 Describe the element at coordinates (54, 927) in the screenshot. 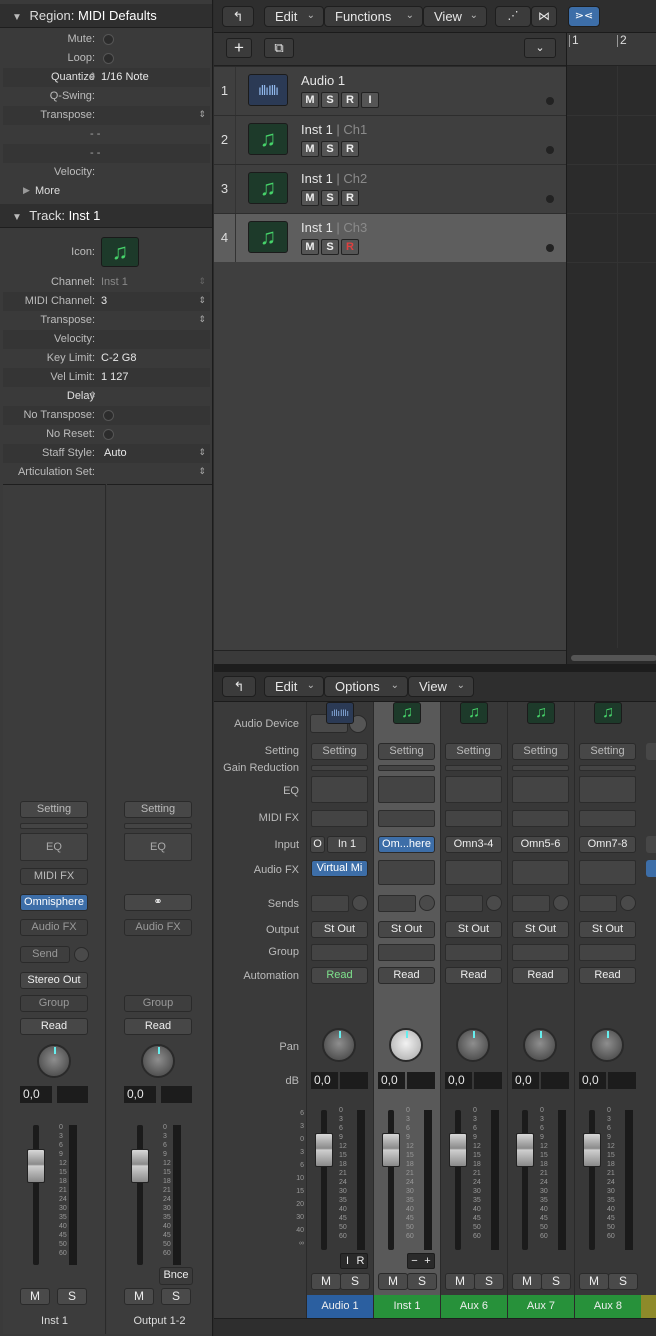

I see `audio-fx-slot: Audio FX` at that location.